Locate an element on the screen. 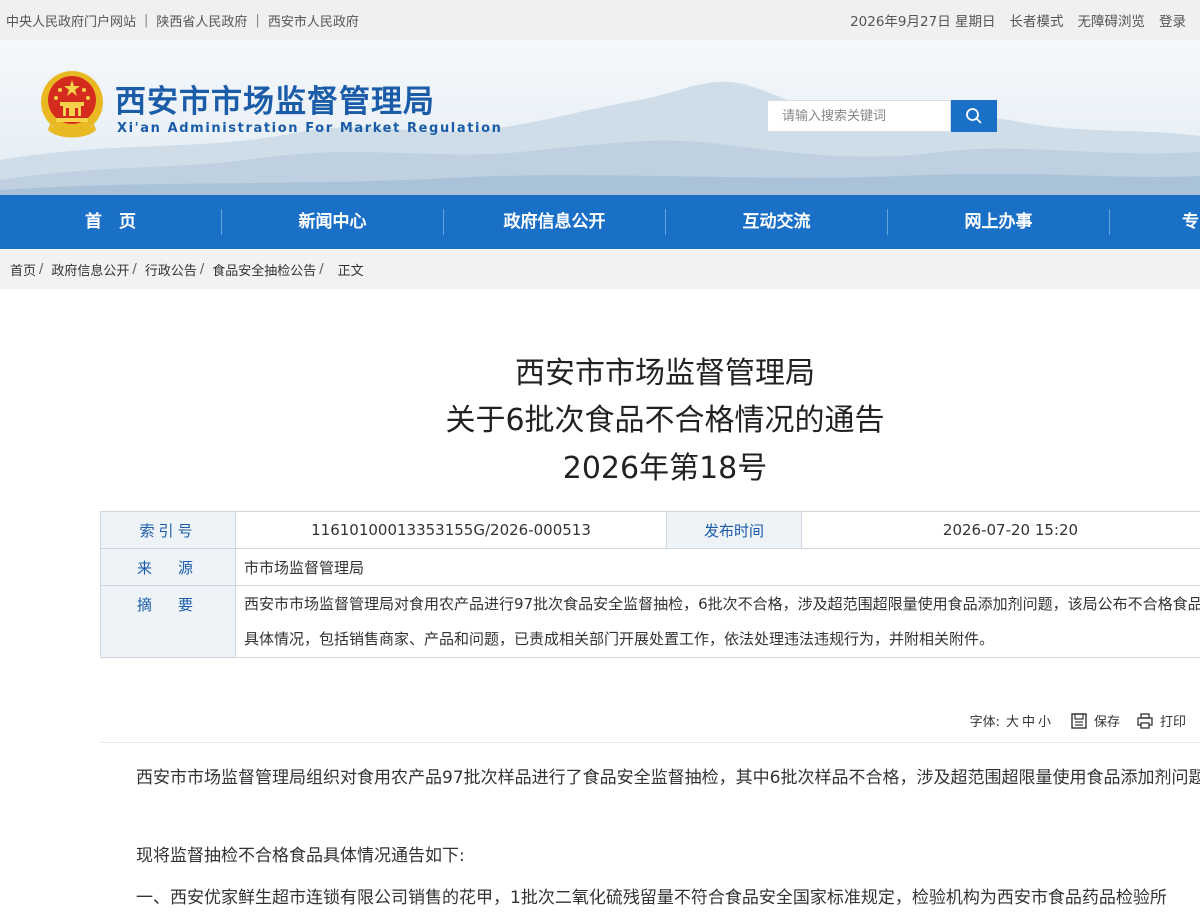  nav-item-home: 首 页 is located at coordinates (110, 222).